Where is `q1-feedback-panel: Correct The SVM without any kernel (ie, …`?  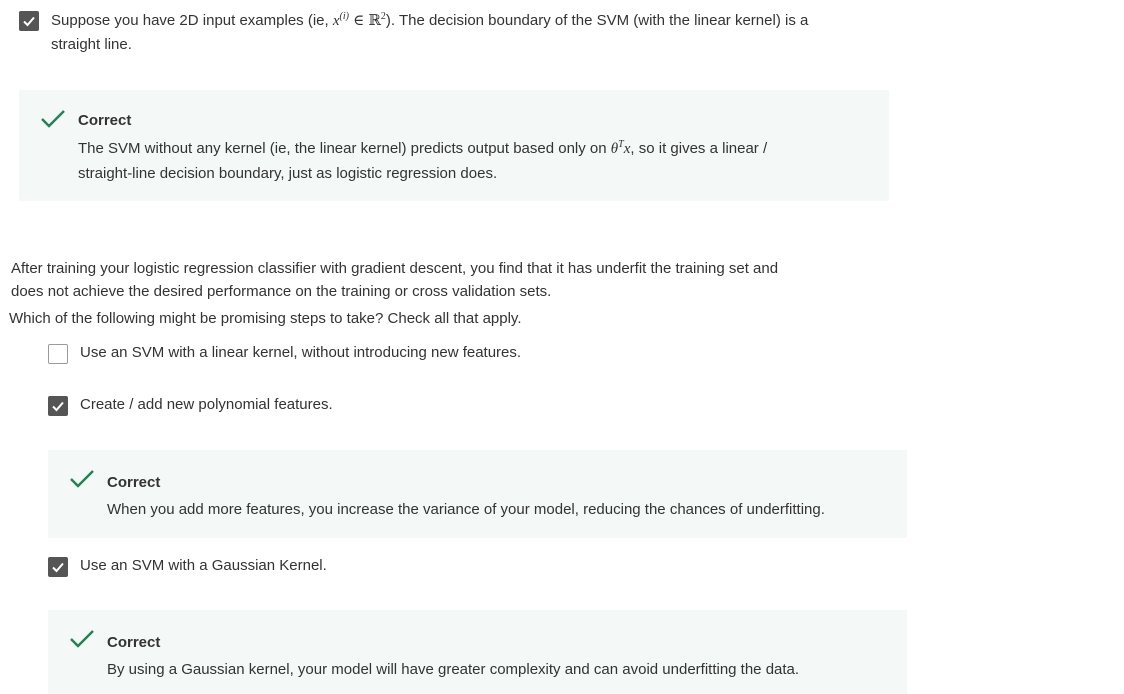
q1-feedback-panel: Correct The SVM without any kernel (ie, … is located at coordinates (454, 145).